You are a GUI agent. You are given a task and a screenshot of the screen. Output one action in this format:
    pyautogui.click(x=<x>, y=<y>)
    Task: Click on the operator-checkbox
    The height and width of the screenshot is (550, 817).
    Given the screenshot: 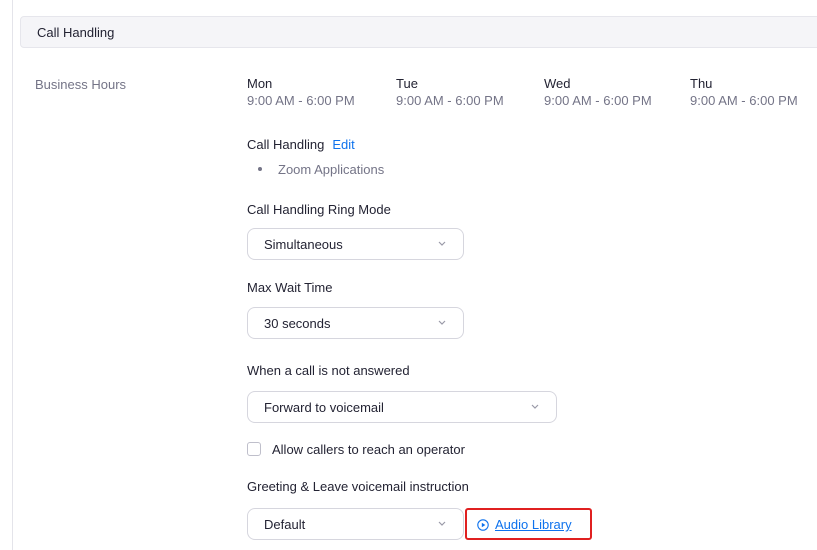 What is the action you would take?
    pyautogui.click(x=254, y=449)
    